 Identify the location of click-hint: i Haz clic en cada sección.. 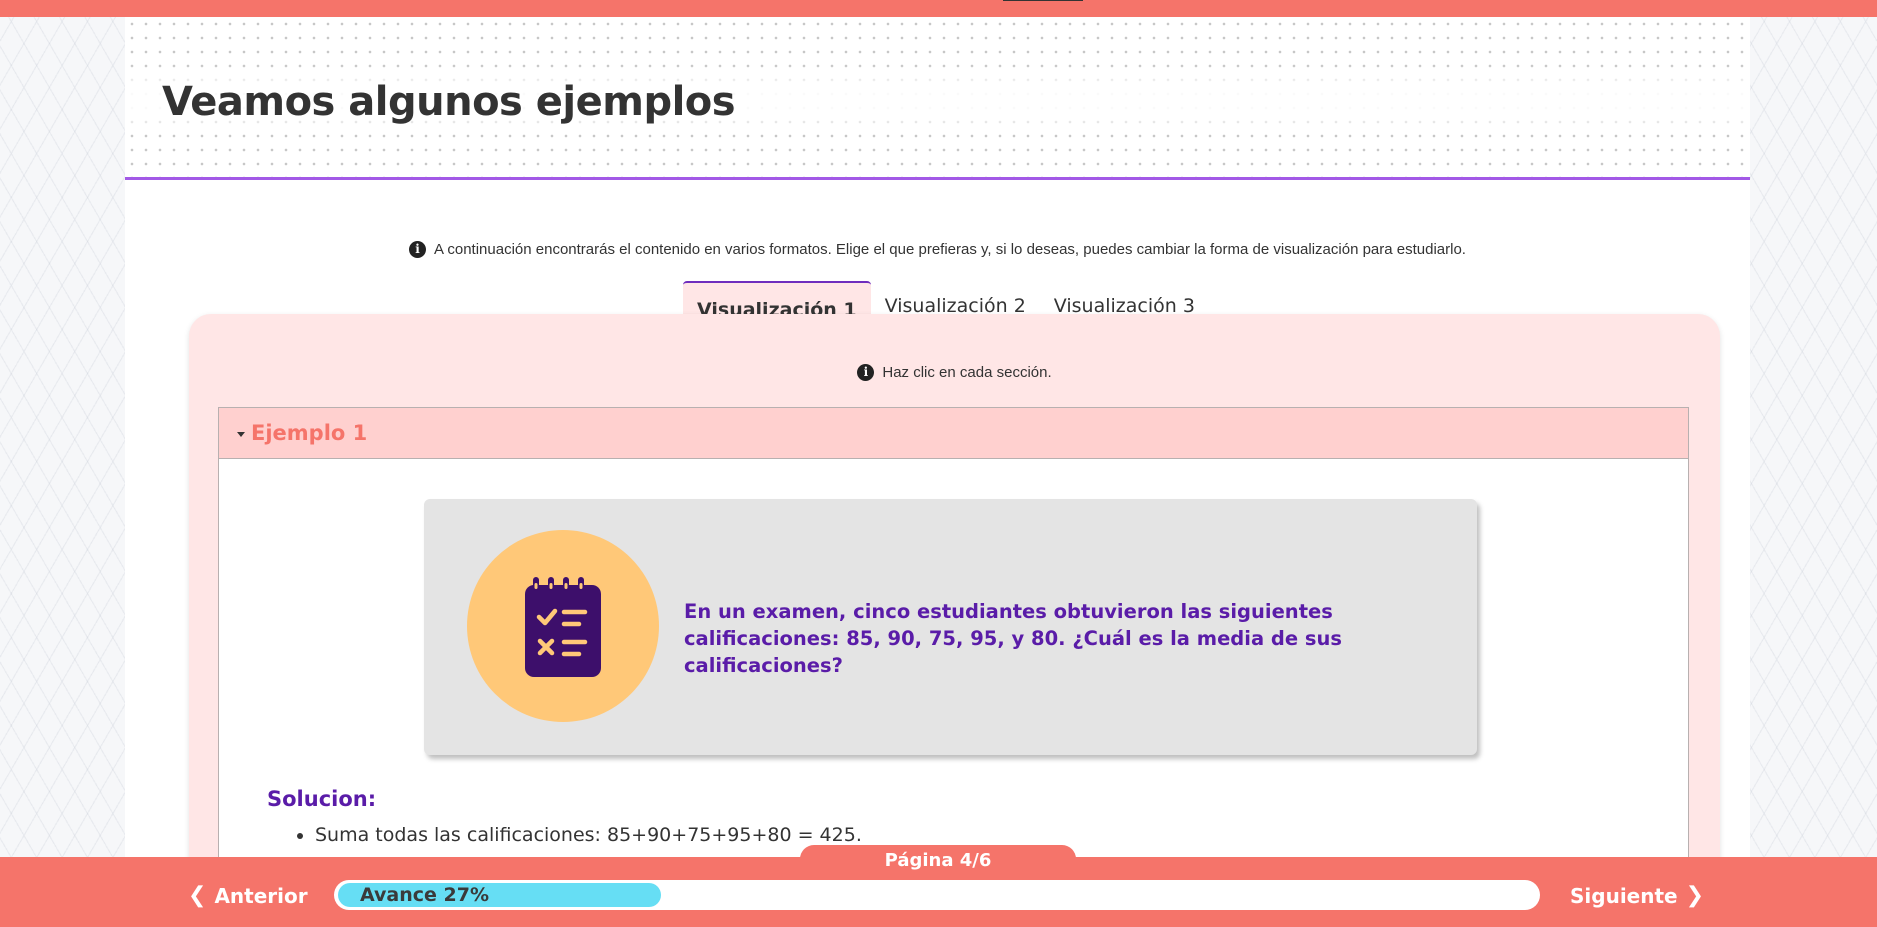
(954, 372).